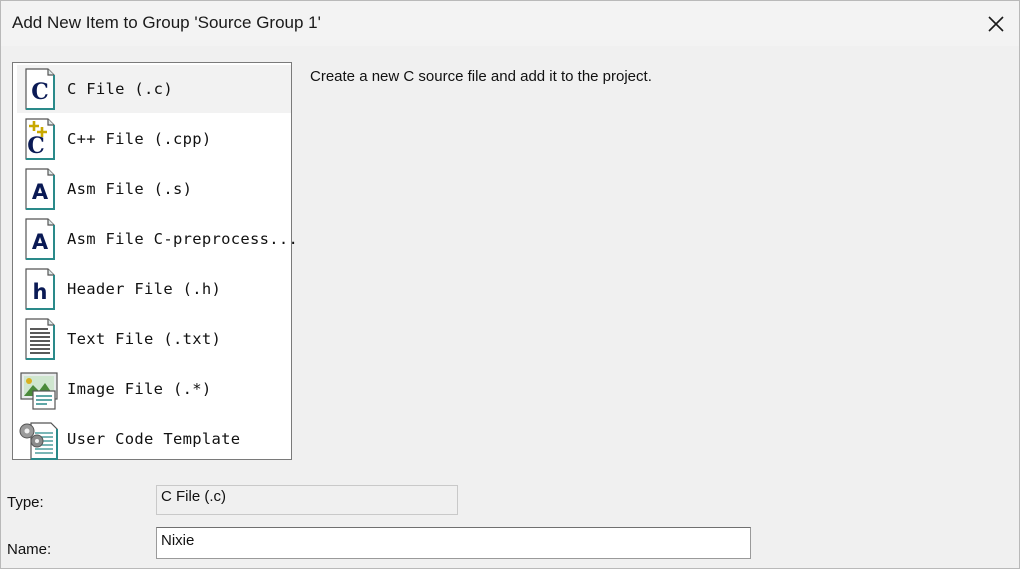 The width and height of the screenshot is (1020, 569). I want to click on image-file-icon, so click(39, 389).